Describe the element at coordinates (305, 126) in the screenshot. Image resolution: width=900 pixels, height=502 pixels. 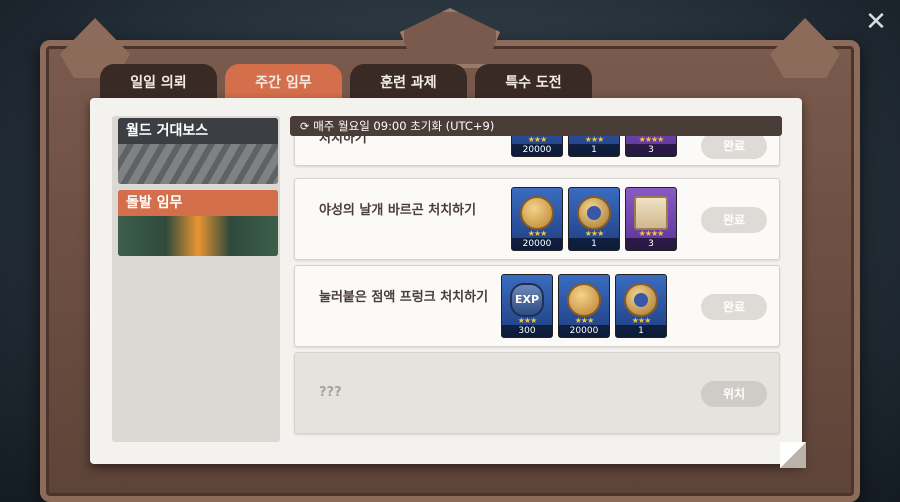
I see `refresh-icon: ⟳` at that location.